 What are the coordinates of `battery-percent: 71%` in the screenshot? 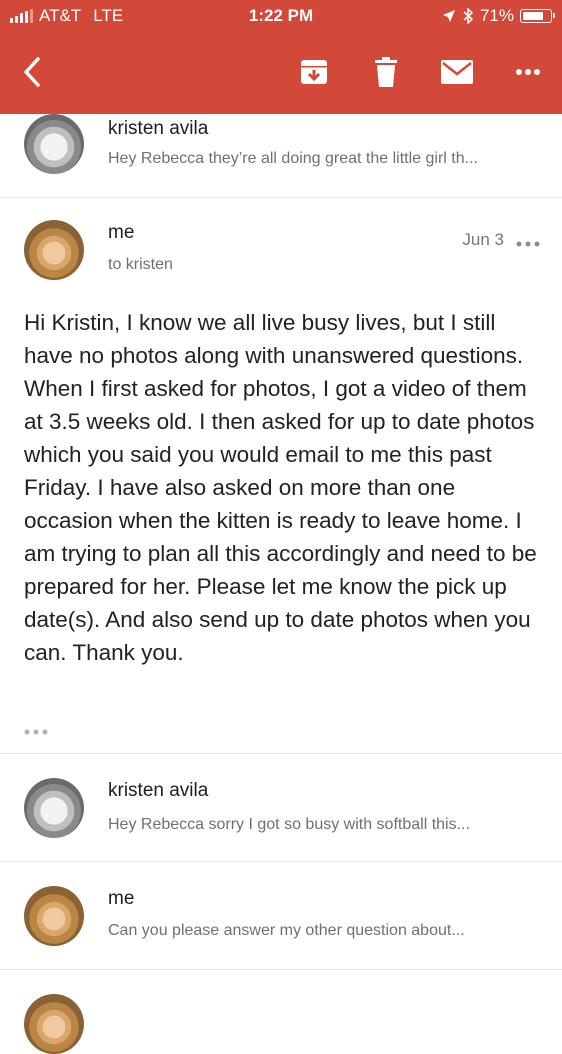 It's located at (496, 15).